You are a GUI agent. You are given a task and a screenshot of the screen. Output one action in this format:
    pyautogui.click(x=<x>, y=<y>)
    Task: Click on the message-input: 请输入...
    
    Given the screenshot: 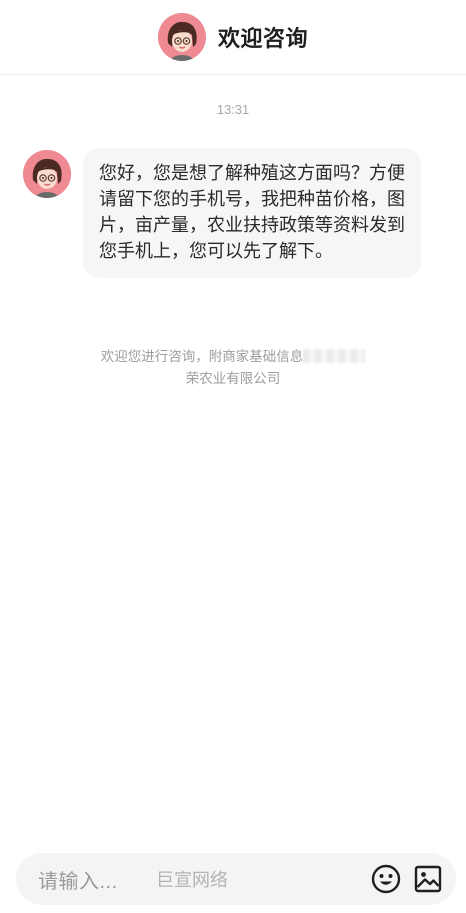 What is the action you would take?
    pyautogui.click(x=97, y=879)
    